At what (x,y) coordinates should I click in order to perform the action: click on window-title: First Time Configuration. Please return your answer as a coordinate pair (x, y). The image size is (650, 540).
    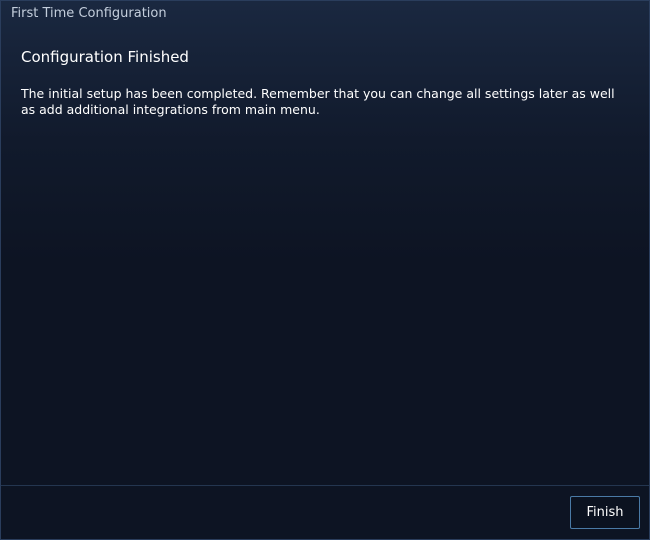
    Looking at the image, I should click on (89, 13).